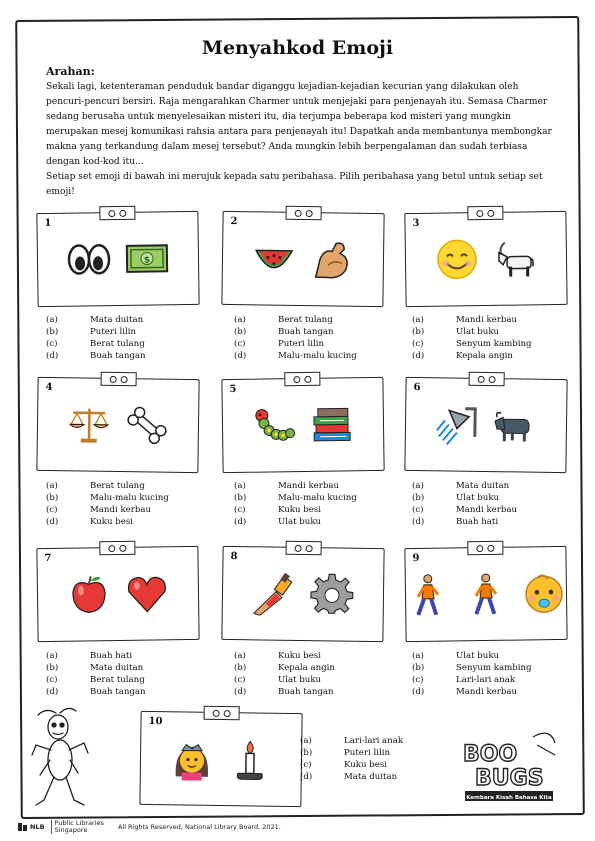 The height and width of the screenshot is (841, 595). Describe the element at coordinates (472, 344) in the screenshot. I see `answer-option: (c) Senyum kambing` at that location.